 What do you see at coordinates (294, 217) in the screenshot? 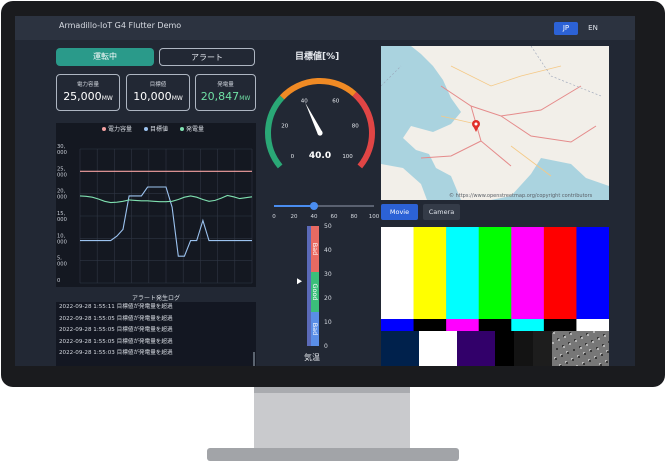
I see `slider-tick-label: 20` at bounding box center [294, 217].